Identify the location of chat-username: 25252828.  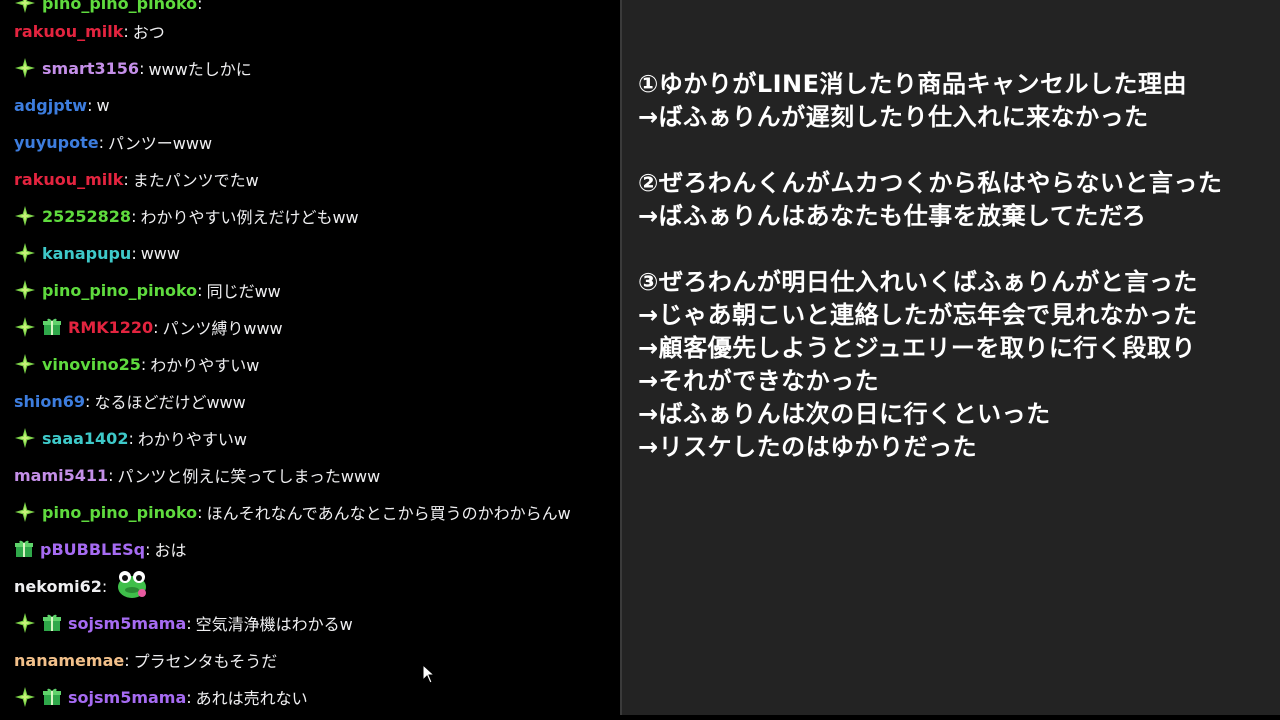
(86, 216).